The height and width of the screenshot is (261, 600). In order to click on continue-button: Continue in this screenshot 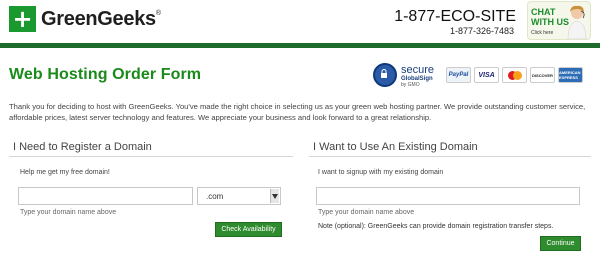, I will do `click(560, 243)`.